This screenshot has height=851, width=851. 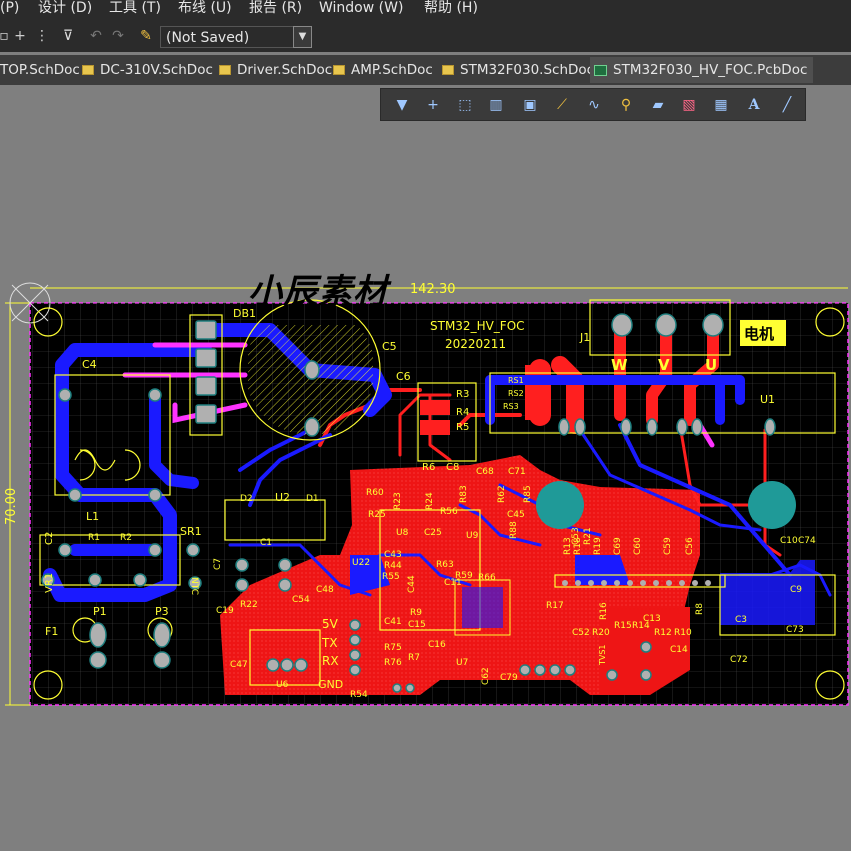 I want to click on svg-text: R15, so click(x=623, y=626).